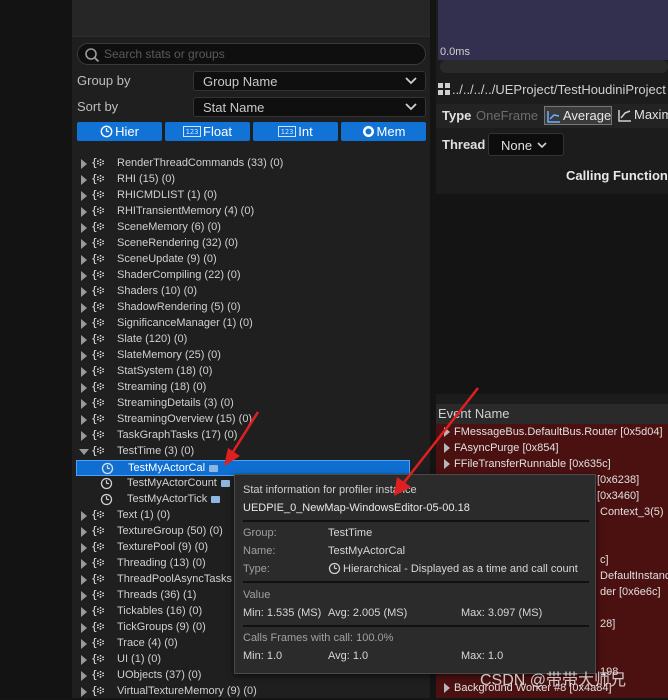  Describe the element at coordinates (552, 414) in the screenshot. I see `event-name-header: Event Name` at that location.